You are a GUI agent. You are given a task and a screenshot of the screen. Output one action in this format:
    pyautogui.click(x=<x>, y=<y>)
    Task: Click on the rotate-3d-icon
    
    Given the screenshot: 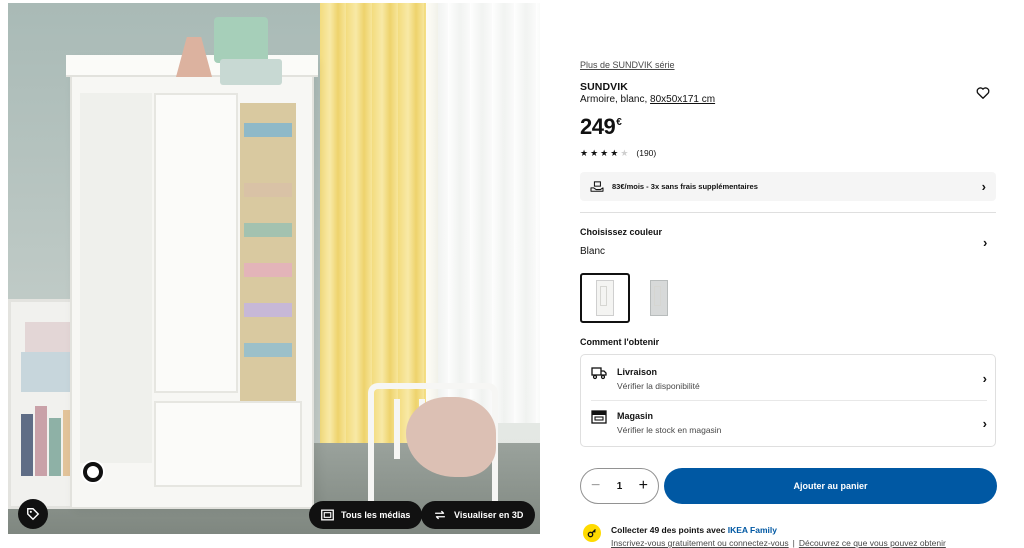 What is the action you would take?
    pyautogui.click(x=440, y=515)
    